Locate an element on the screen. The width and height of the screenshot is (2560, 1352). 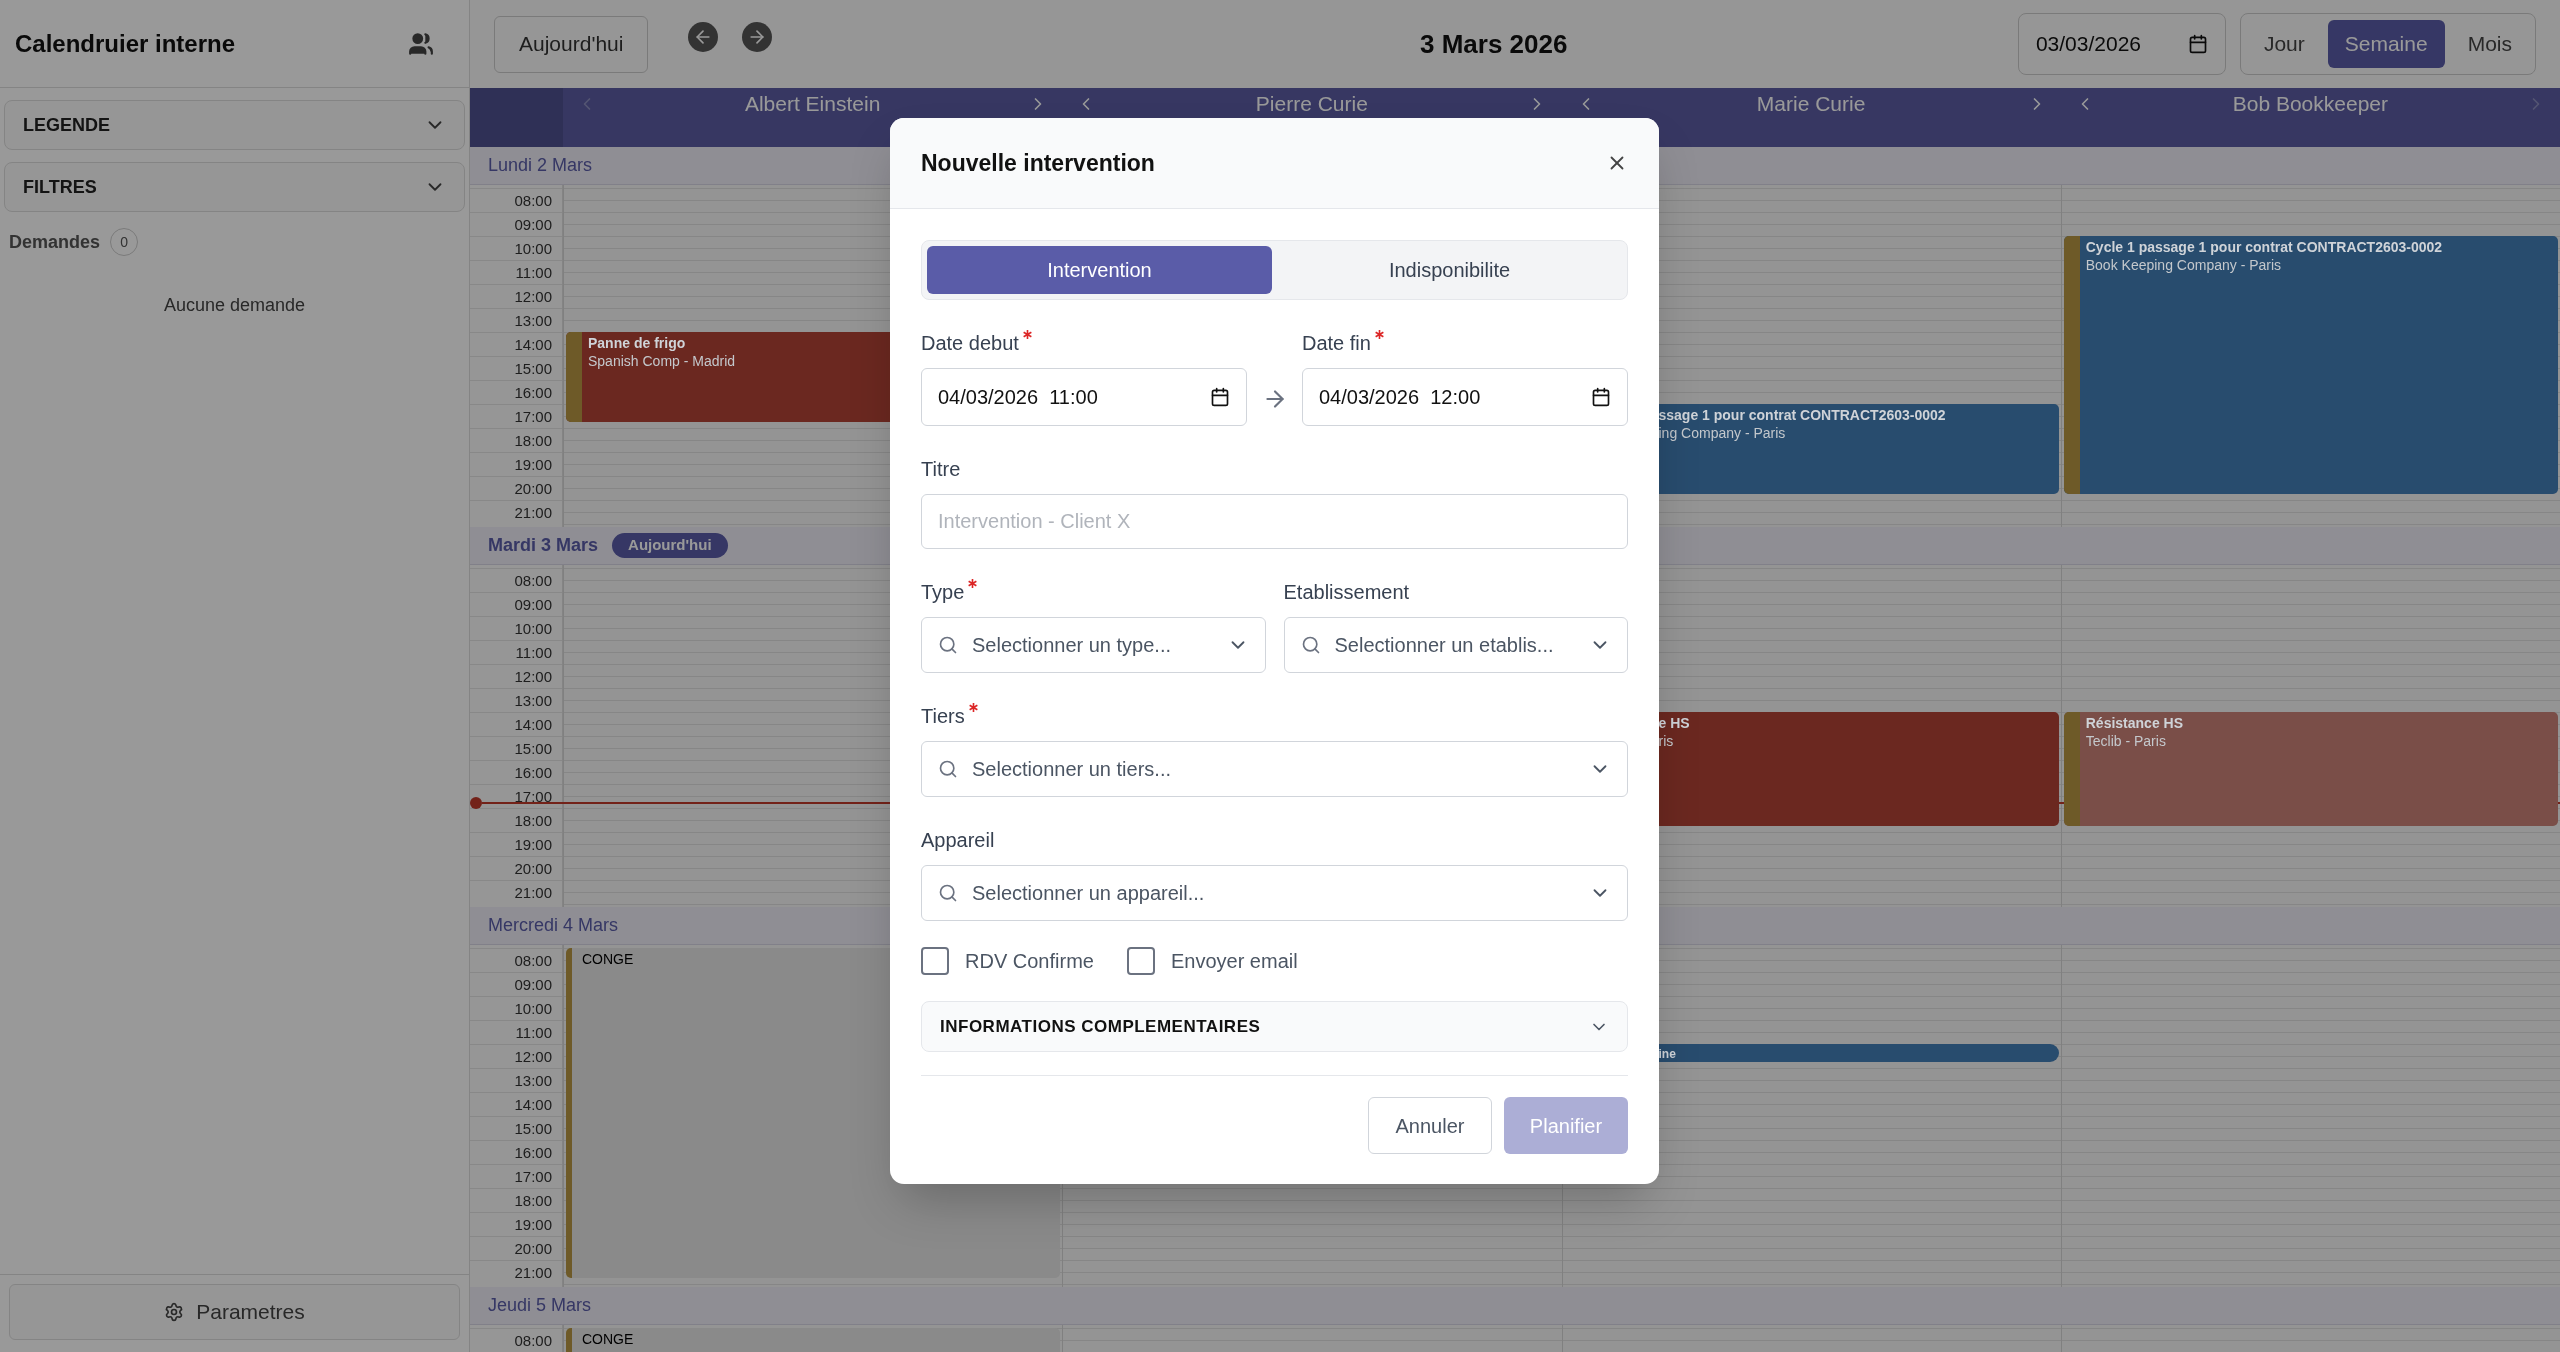
field-label: Type is located at coordinates (1093, 592).